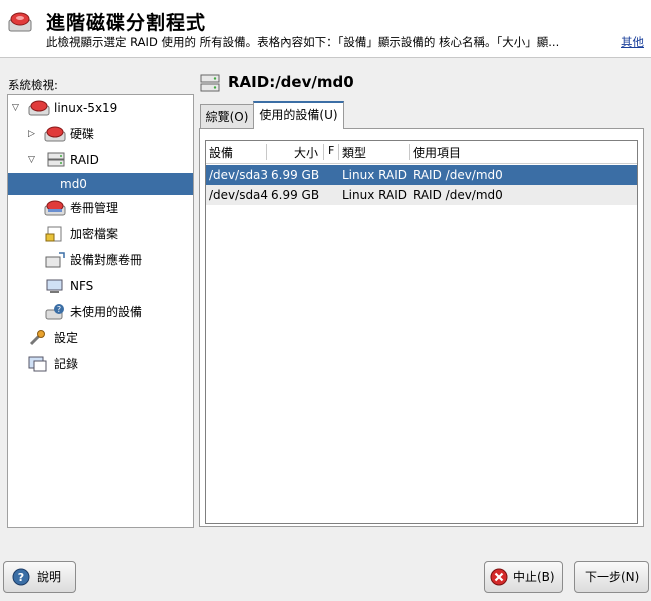 This screenshot has height=601, width=651. I want to click on next-button: 下一步(N), so click(611, 577).